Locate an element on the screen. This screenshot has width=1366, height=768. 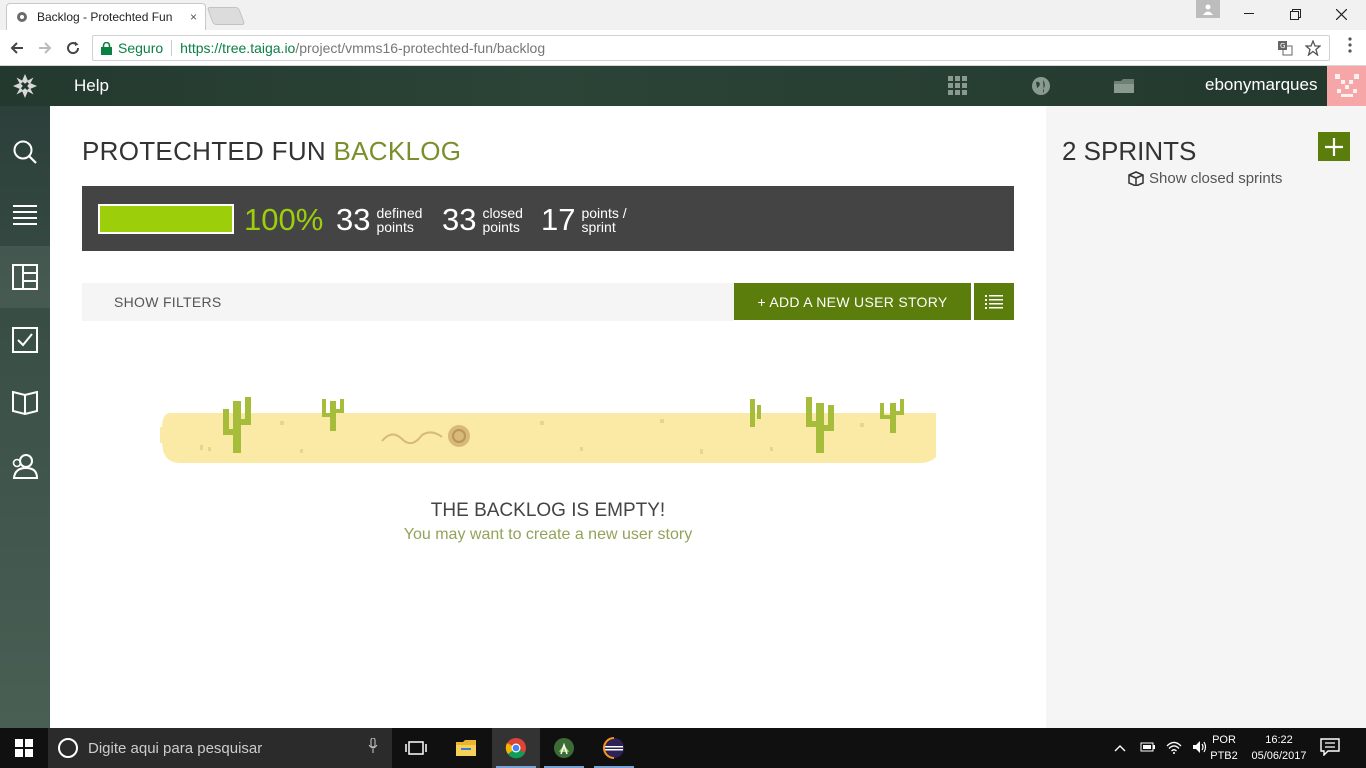
backlog-icon is located at coordinates (25, 215).